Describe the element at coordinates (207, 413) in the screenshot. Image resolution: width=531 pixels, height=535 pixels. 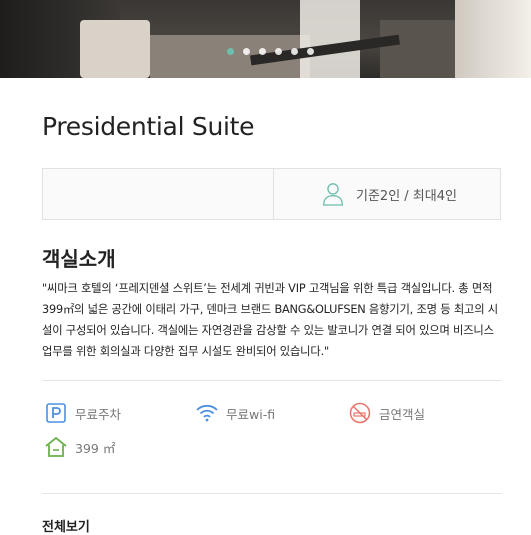
I see `wifi-icon` at that location.